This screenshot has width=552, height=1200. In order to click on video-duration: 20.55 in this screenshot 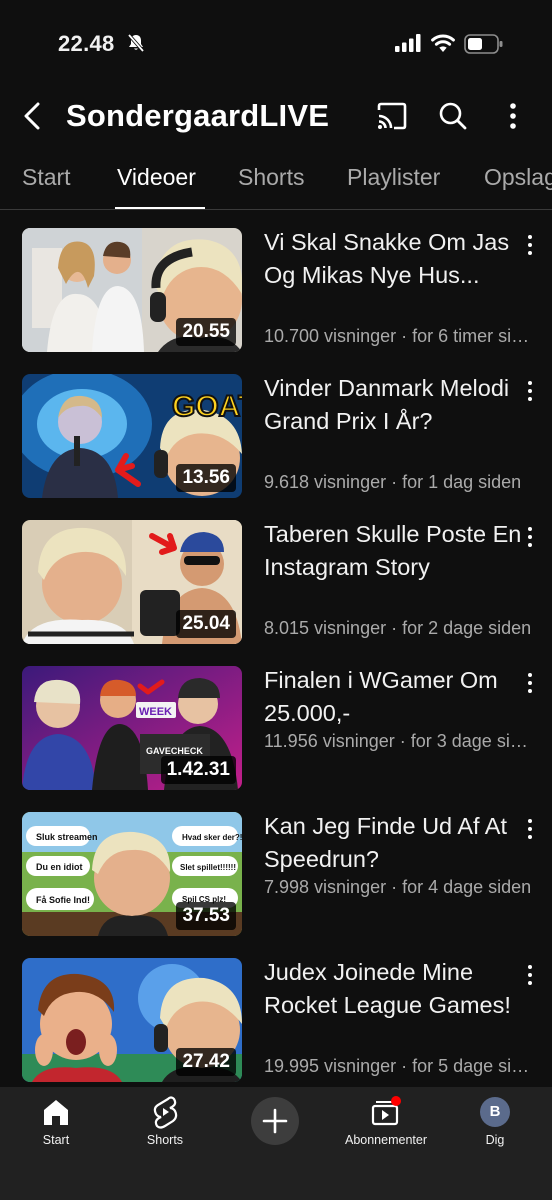, I will do `click(206, 332)`.